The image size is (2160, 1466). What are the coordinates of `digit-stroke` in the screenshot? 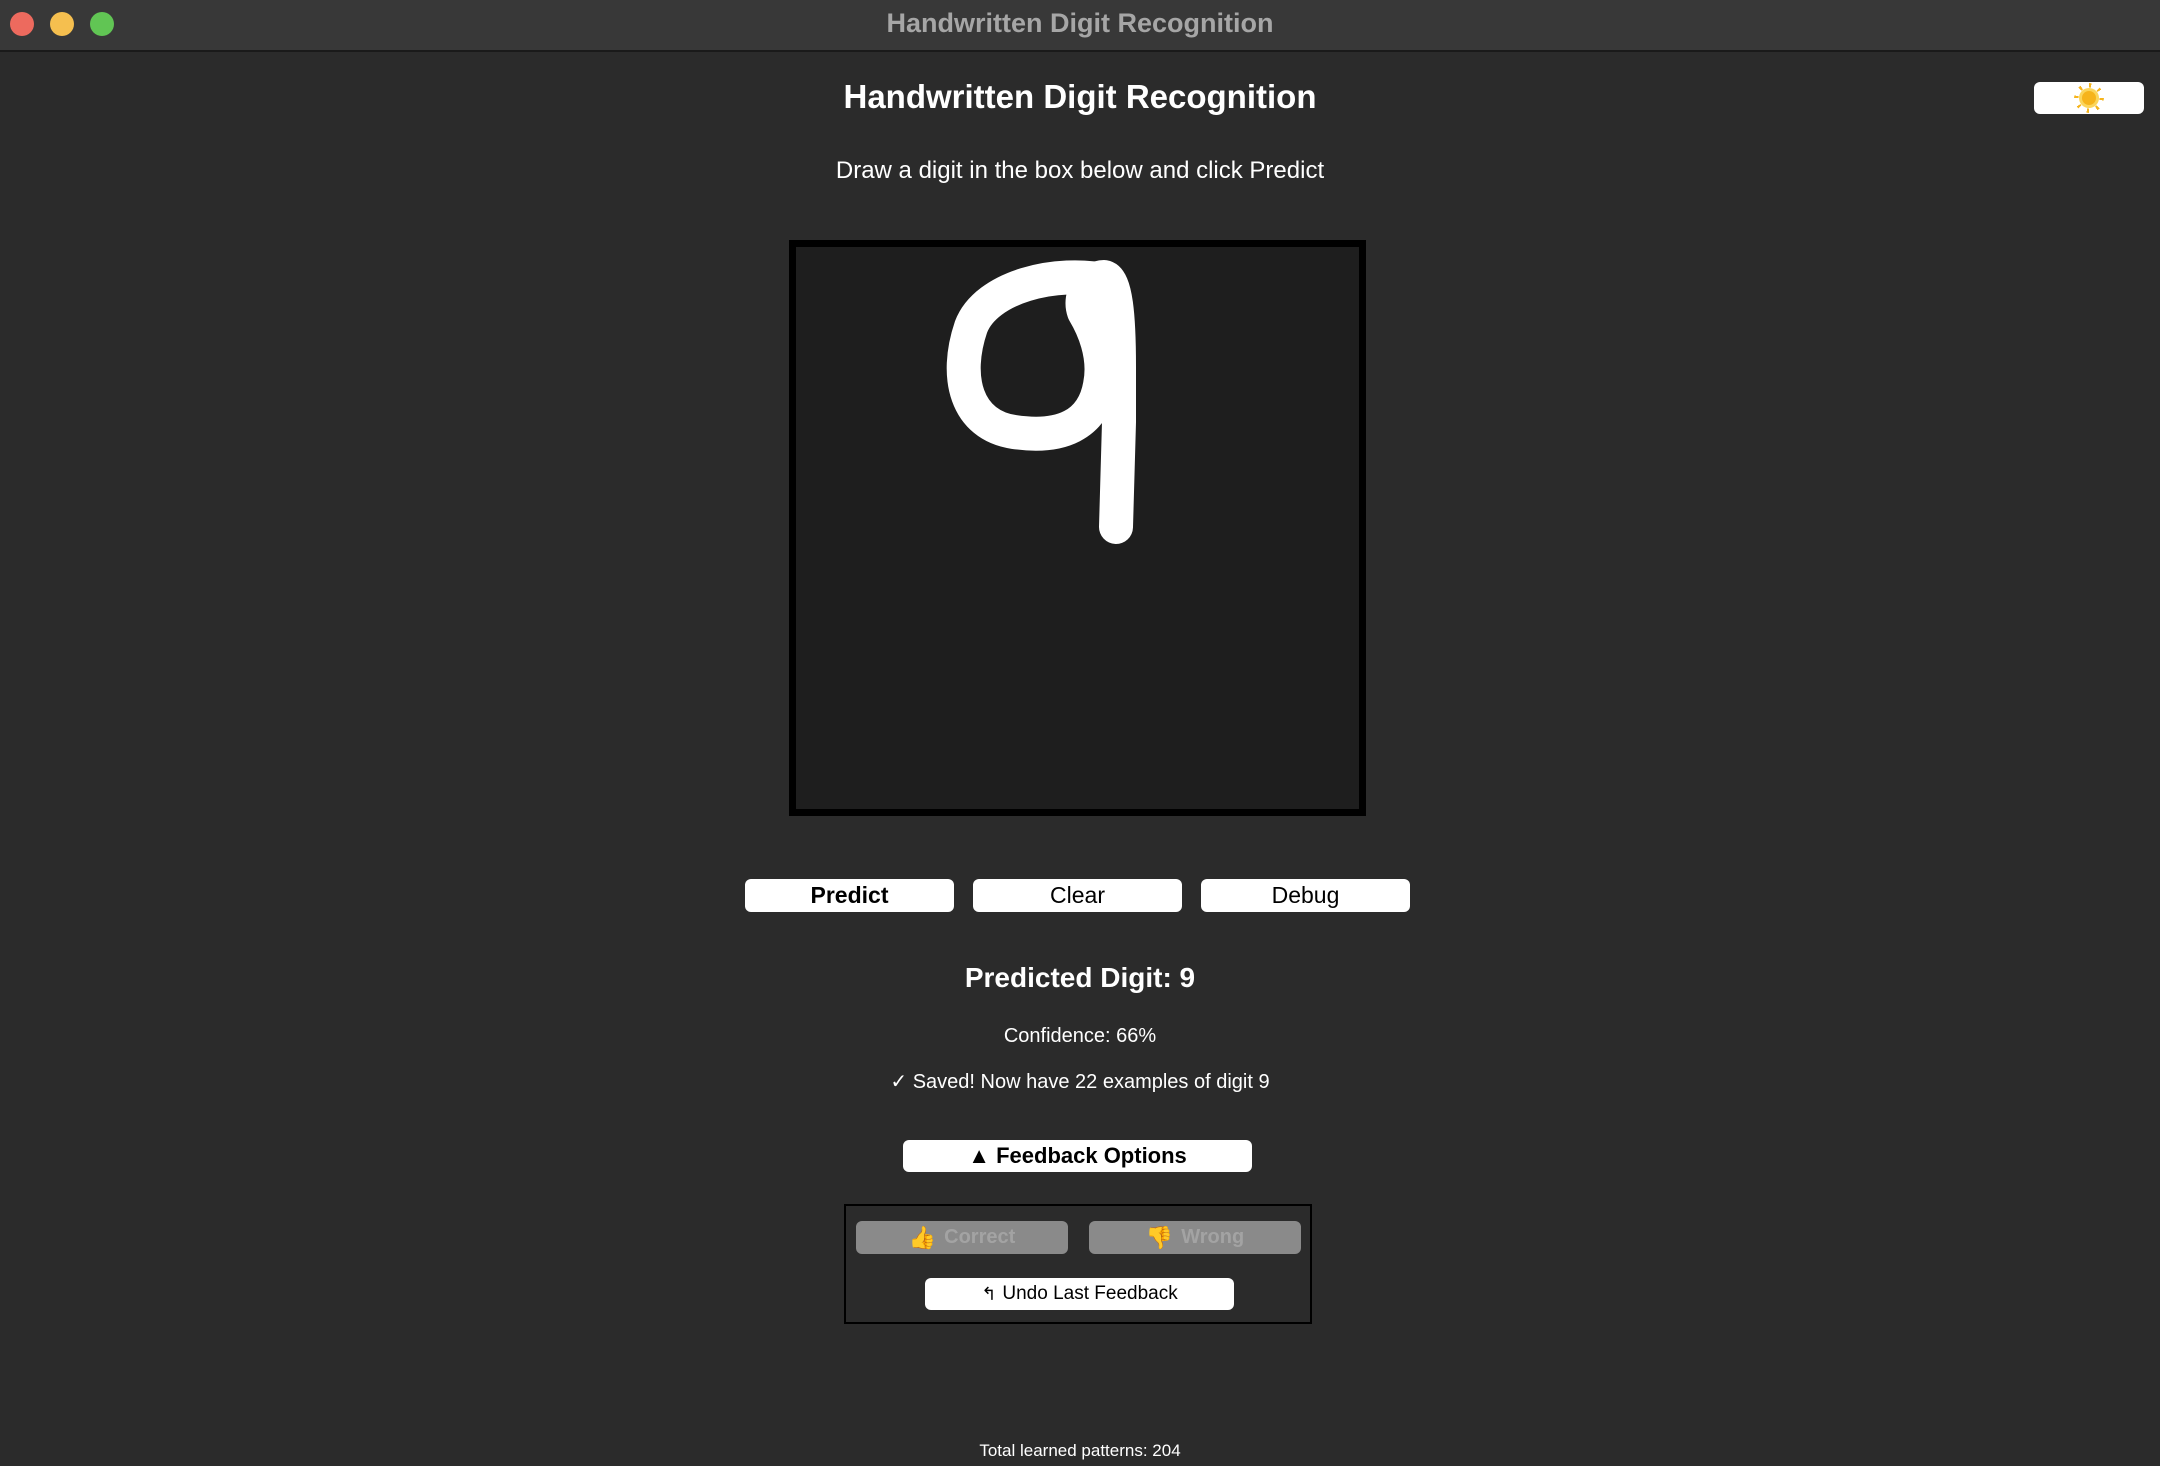 It's located at (1041, 402).